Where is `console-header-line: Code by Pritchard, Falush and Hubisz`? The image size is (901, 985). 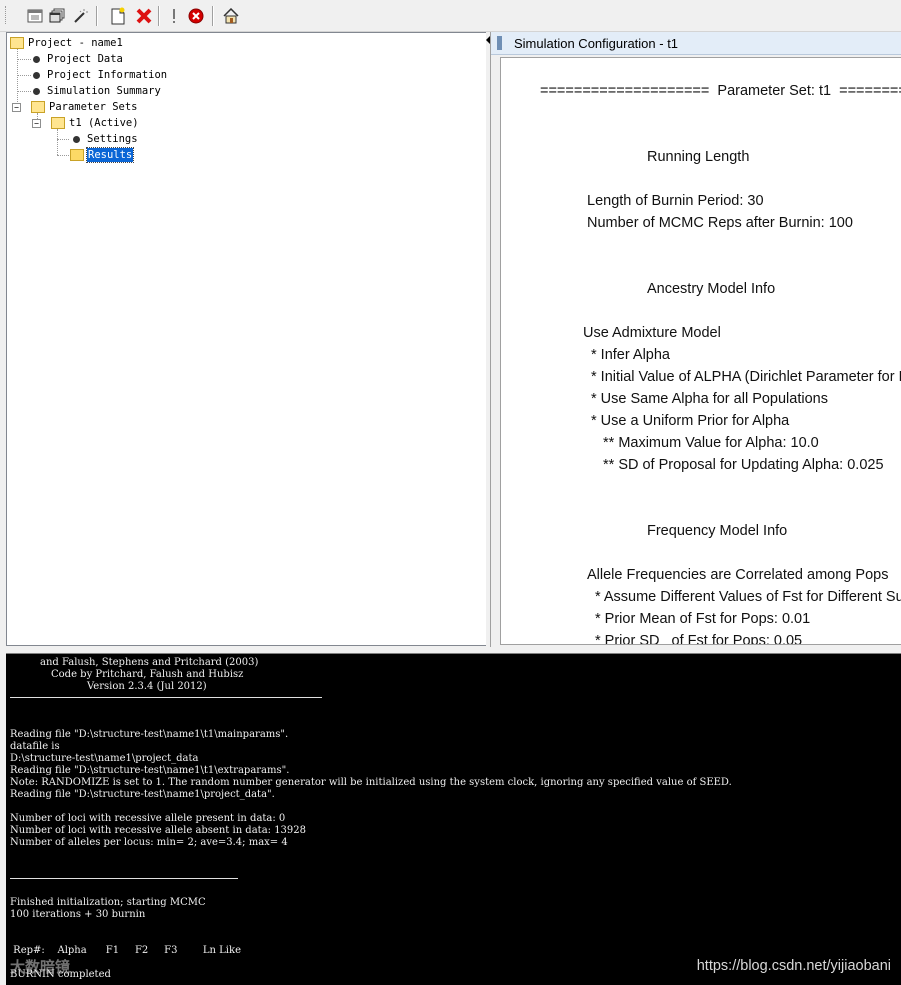 console-header-line: Code by Pritchard, Falush and Hubisz is located at coordinates (147, 674).